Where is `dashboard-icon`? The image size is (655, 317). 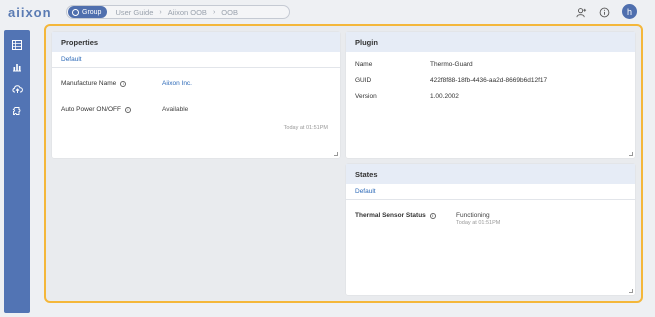 dashboard-icon is located at coordinates (17, 45).